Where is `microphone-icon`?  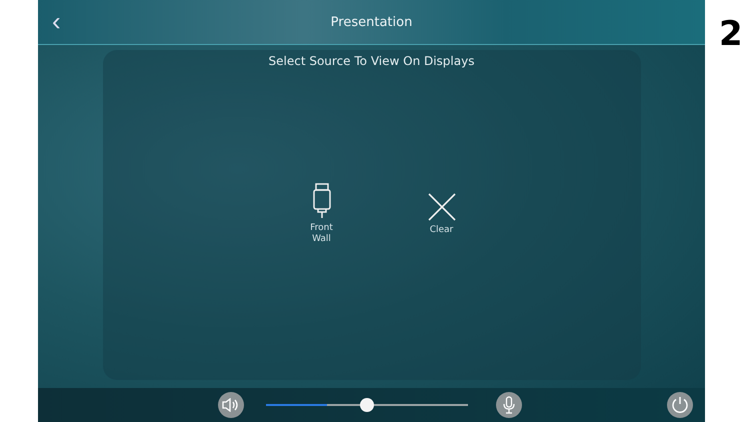
microphone-icon is located at coordinates (509, 405).